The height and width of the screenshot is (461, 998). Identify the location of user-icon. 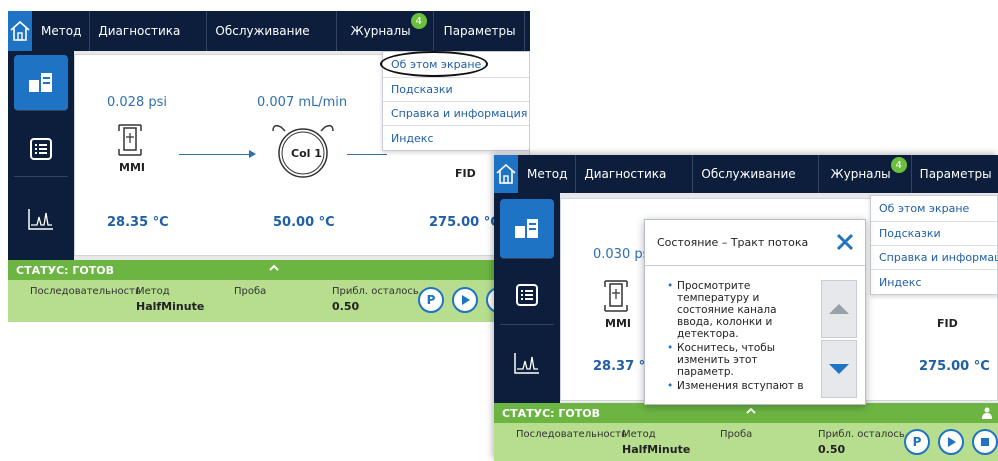
(987, 413).